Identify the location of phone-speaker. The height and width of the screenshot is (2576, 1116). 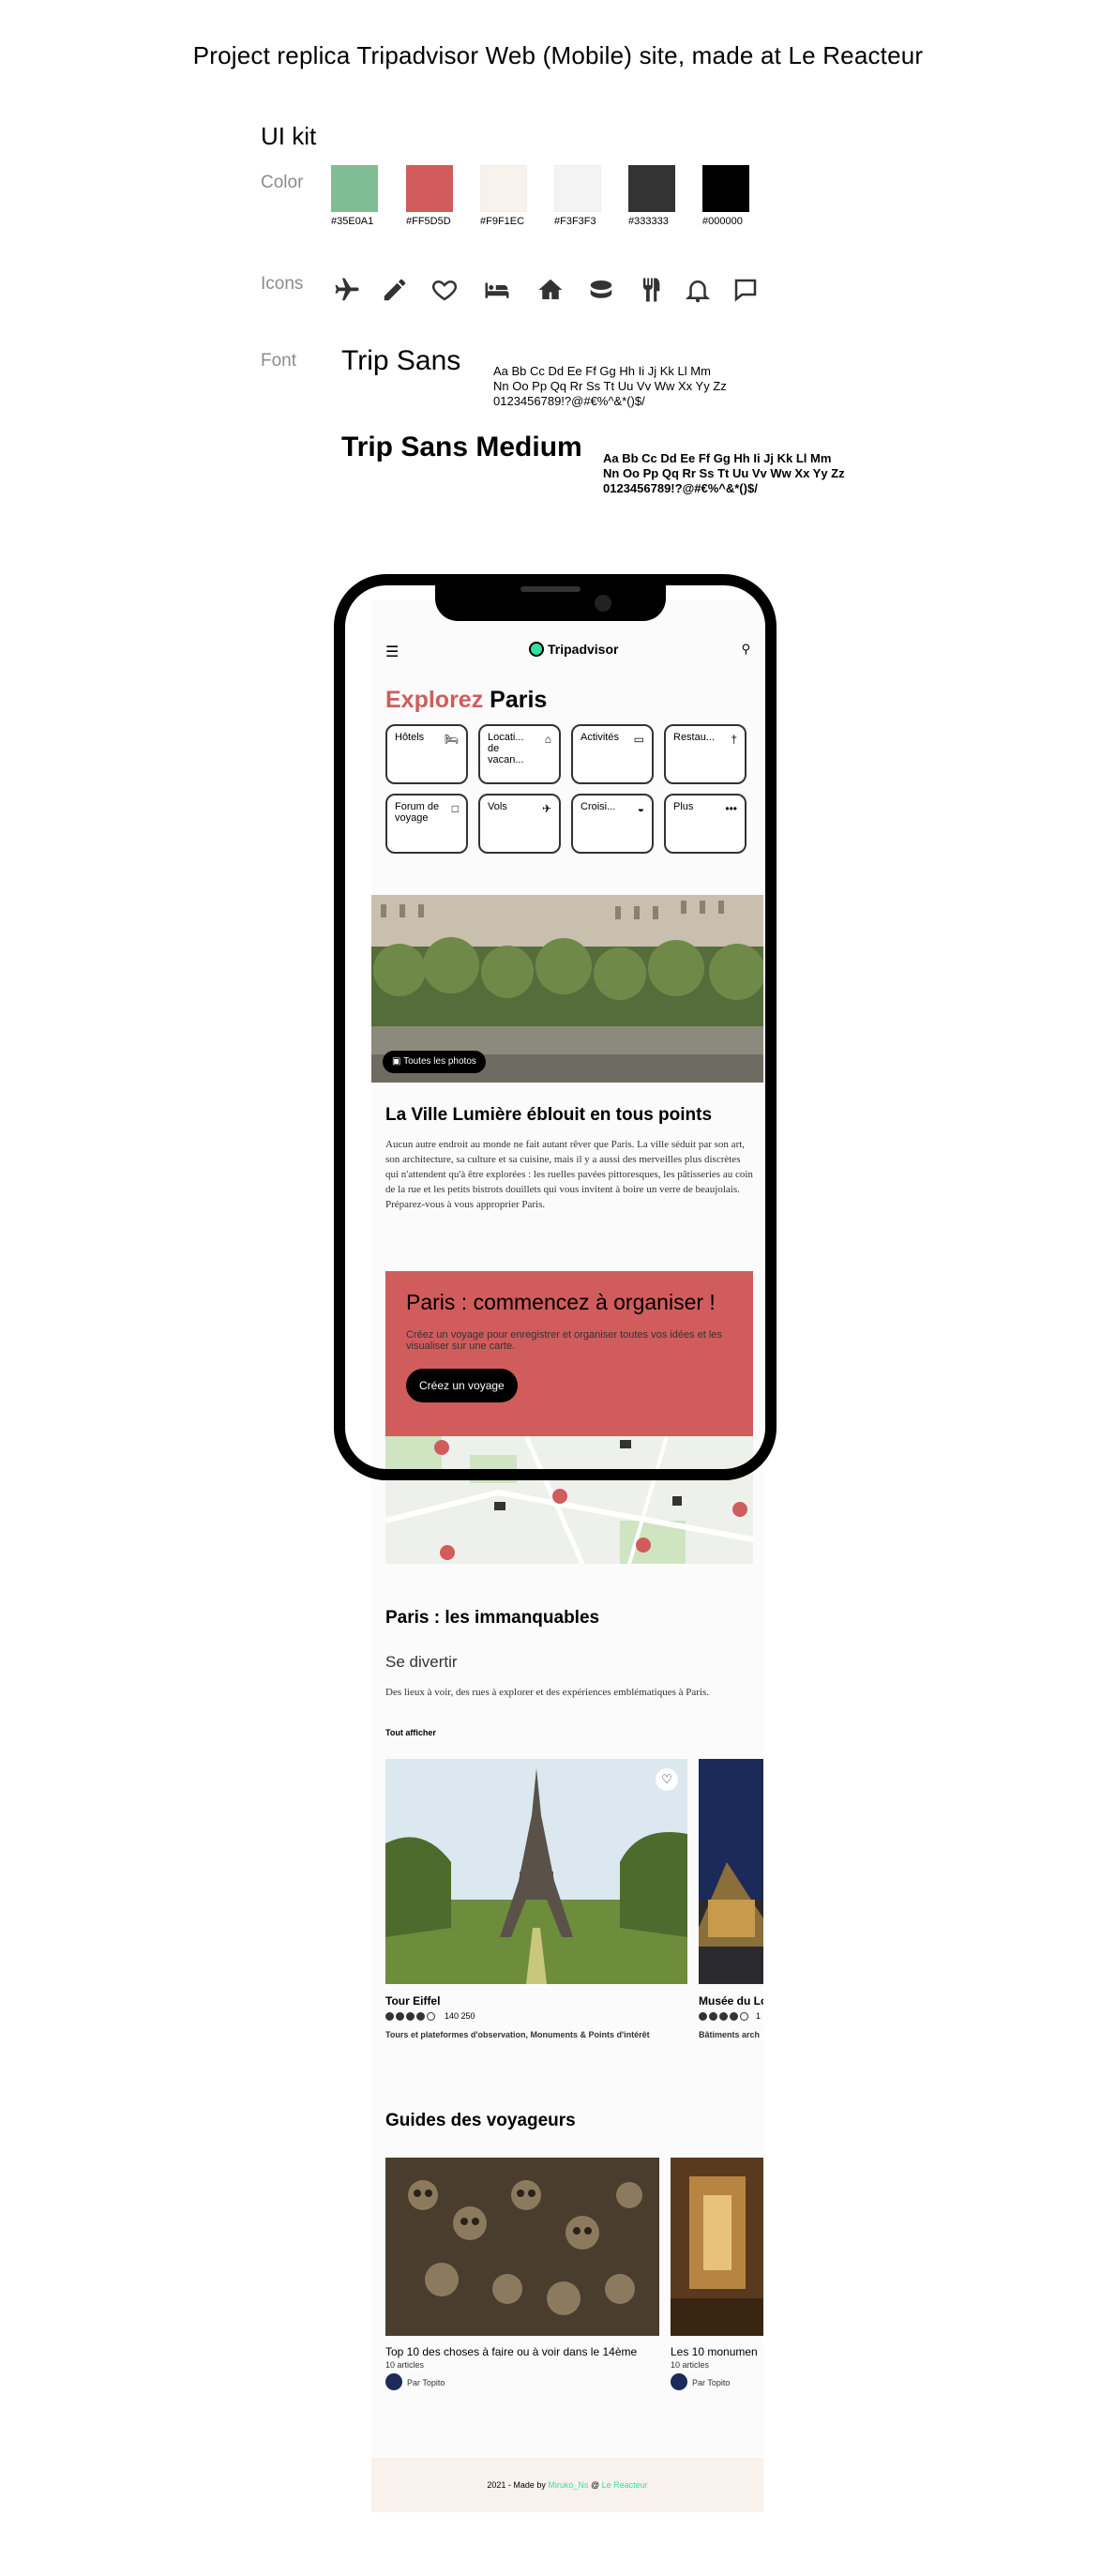
(550, 589).